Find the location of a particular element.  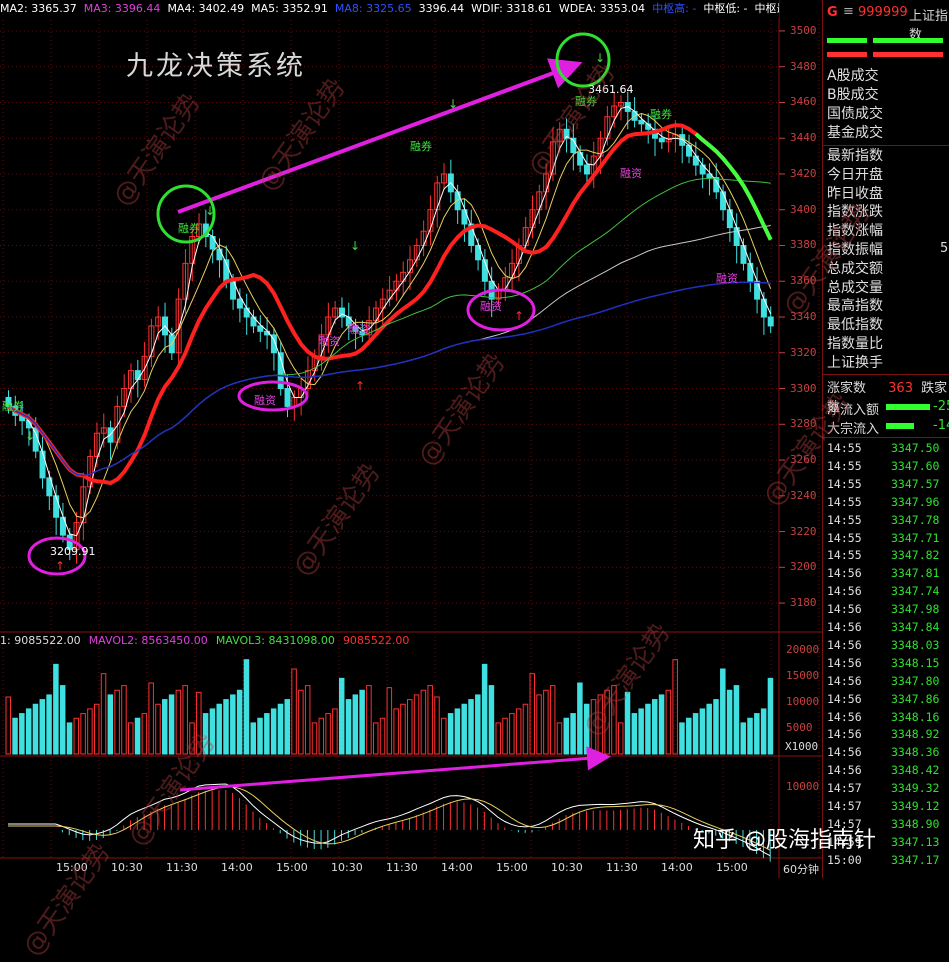

tick-row: 14:56 3347.86 is located at coordinates (886, 700).